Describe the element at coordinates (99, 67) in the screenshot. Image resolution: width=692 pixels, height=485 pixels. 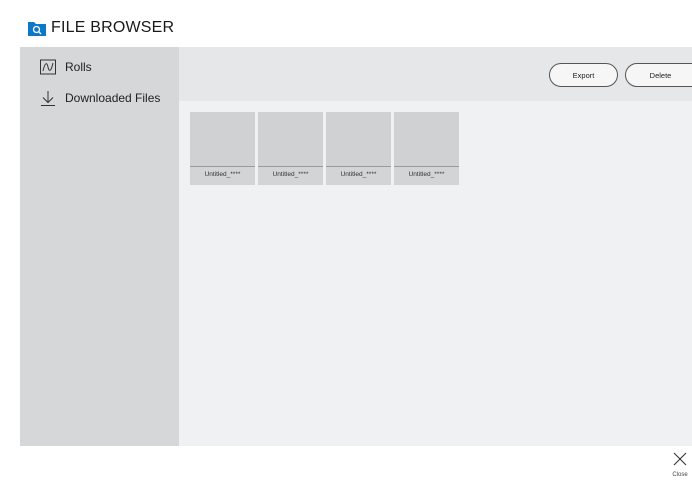
I see `sidebar-item-rolls: Rolls` at that location.